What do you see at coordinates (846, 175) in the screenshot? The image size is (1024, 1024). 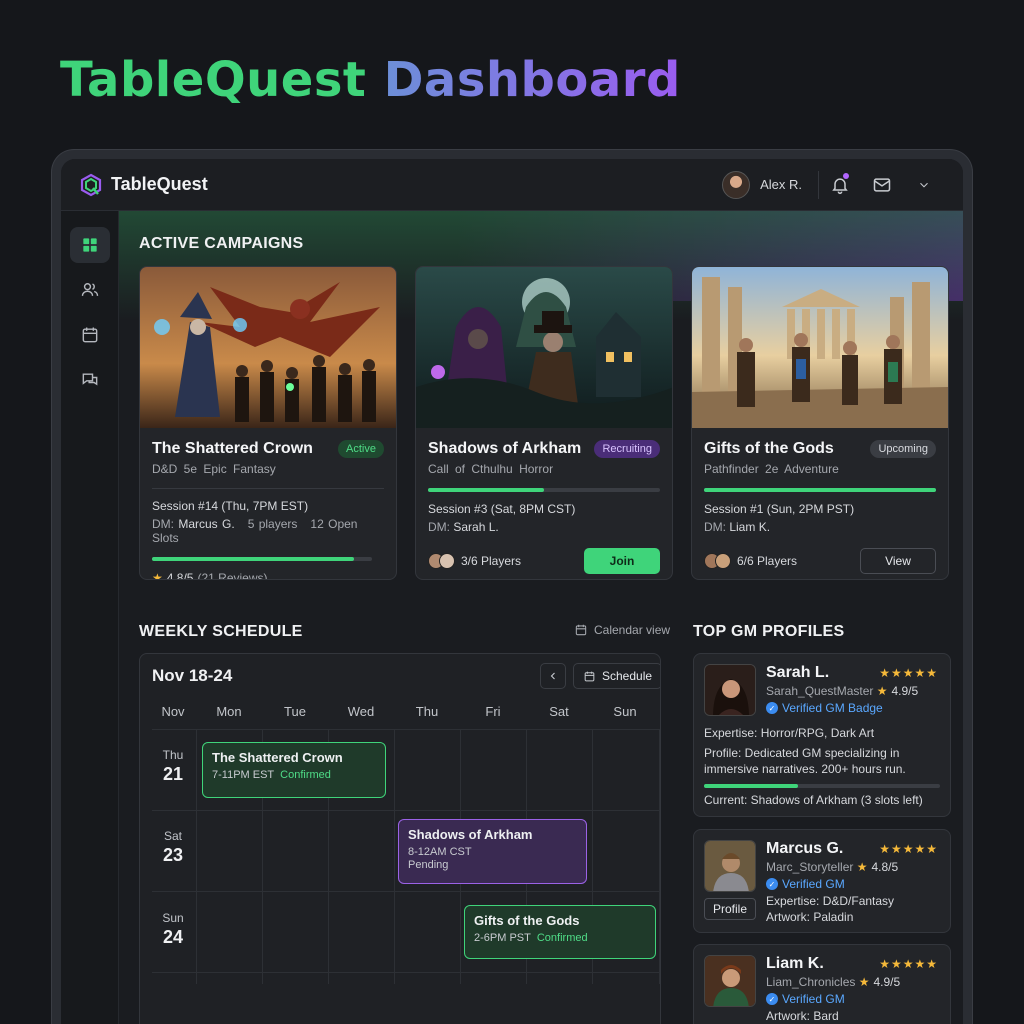 I see `notification-dot` at bounding box center [846, 175].